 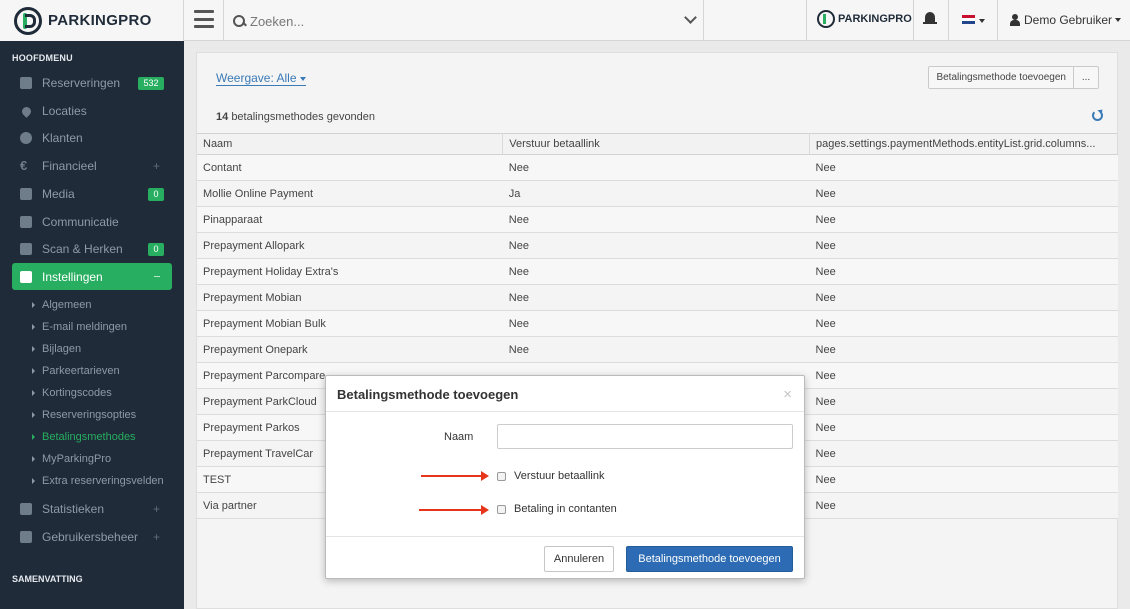 I want to click on send-payment-link-checkbox-row: Verstuur betaallink, so click(x=551, y=476).